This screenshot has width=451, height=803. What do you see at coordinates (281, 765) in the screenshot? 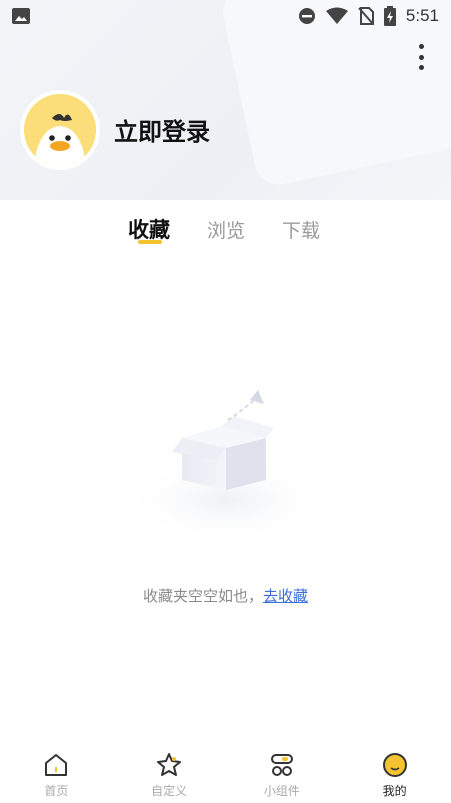
I see `widget-icon` at bounding box center [281, 765].